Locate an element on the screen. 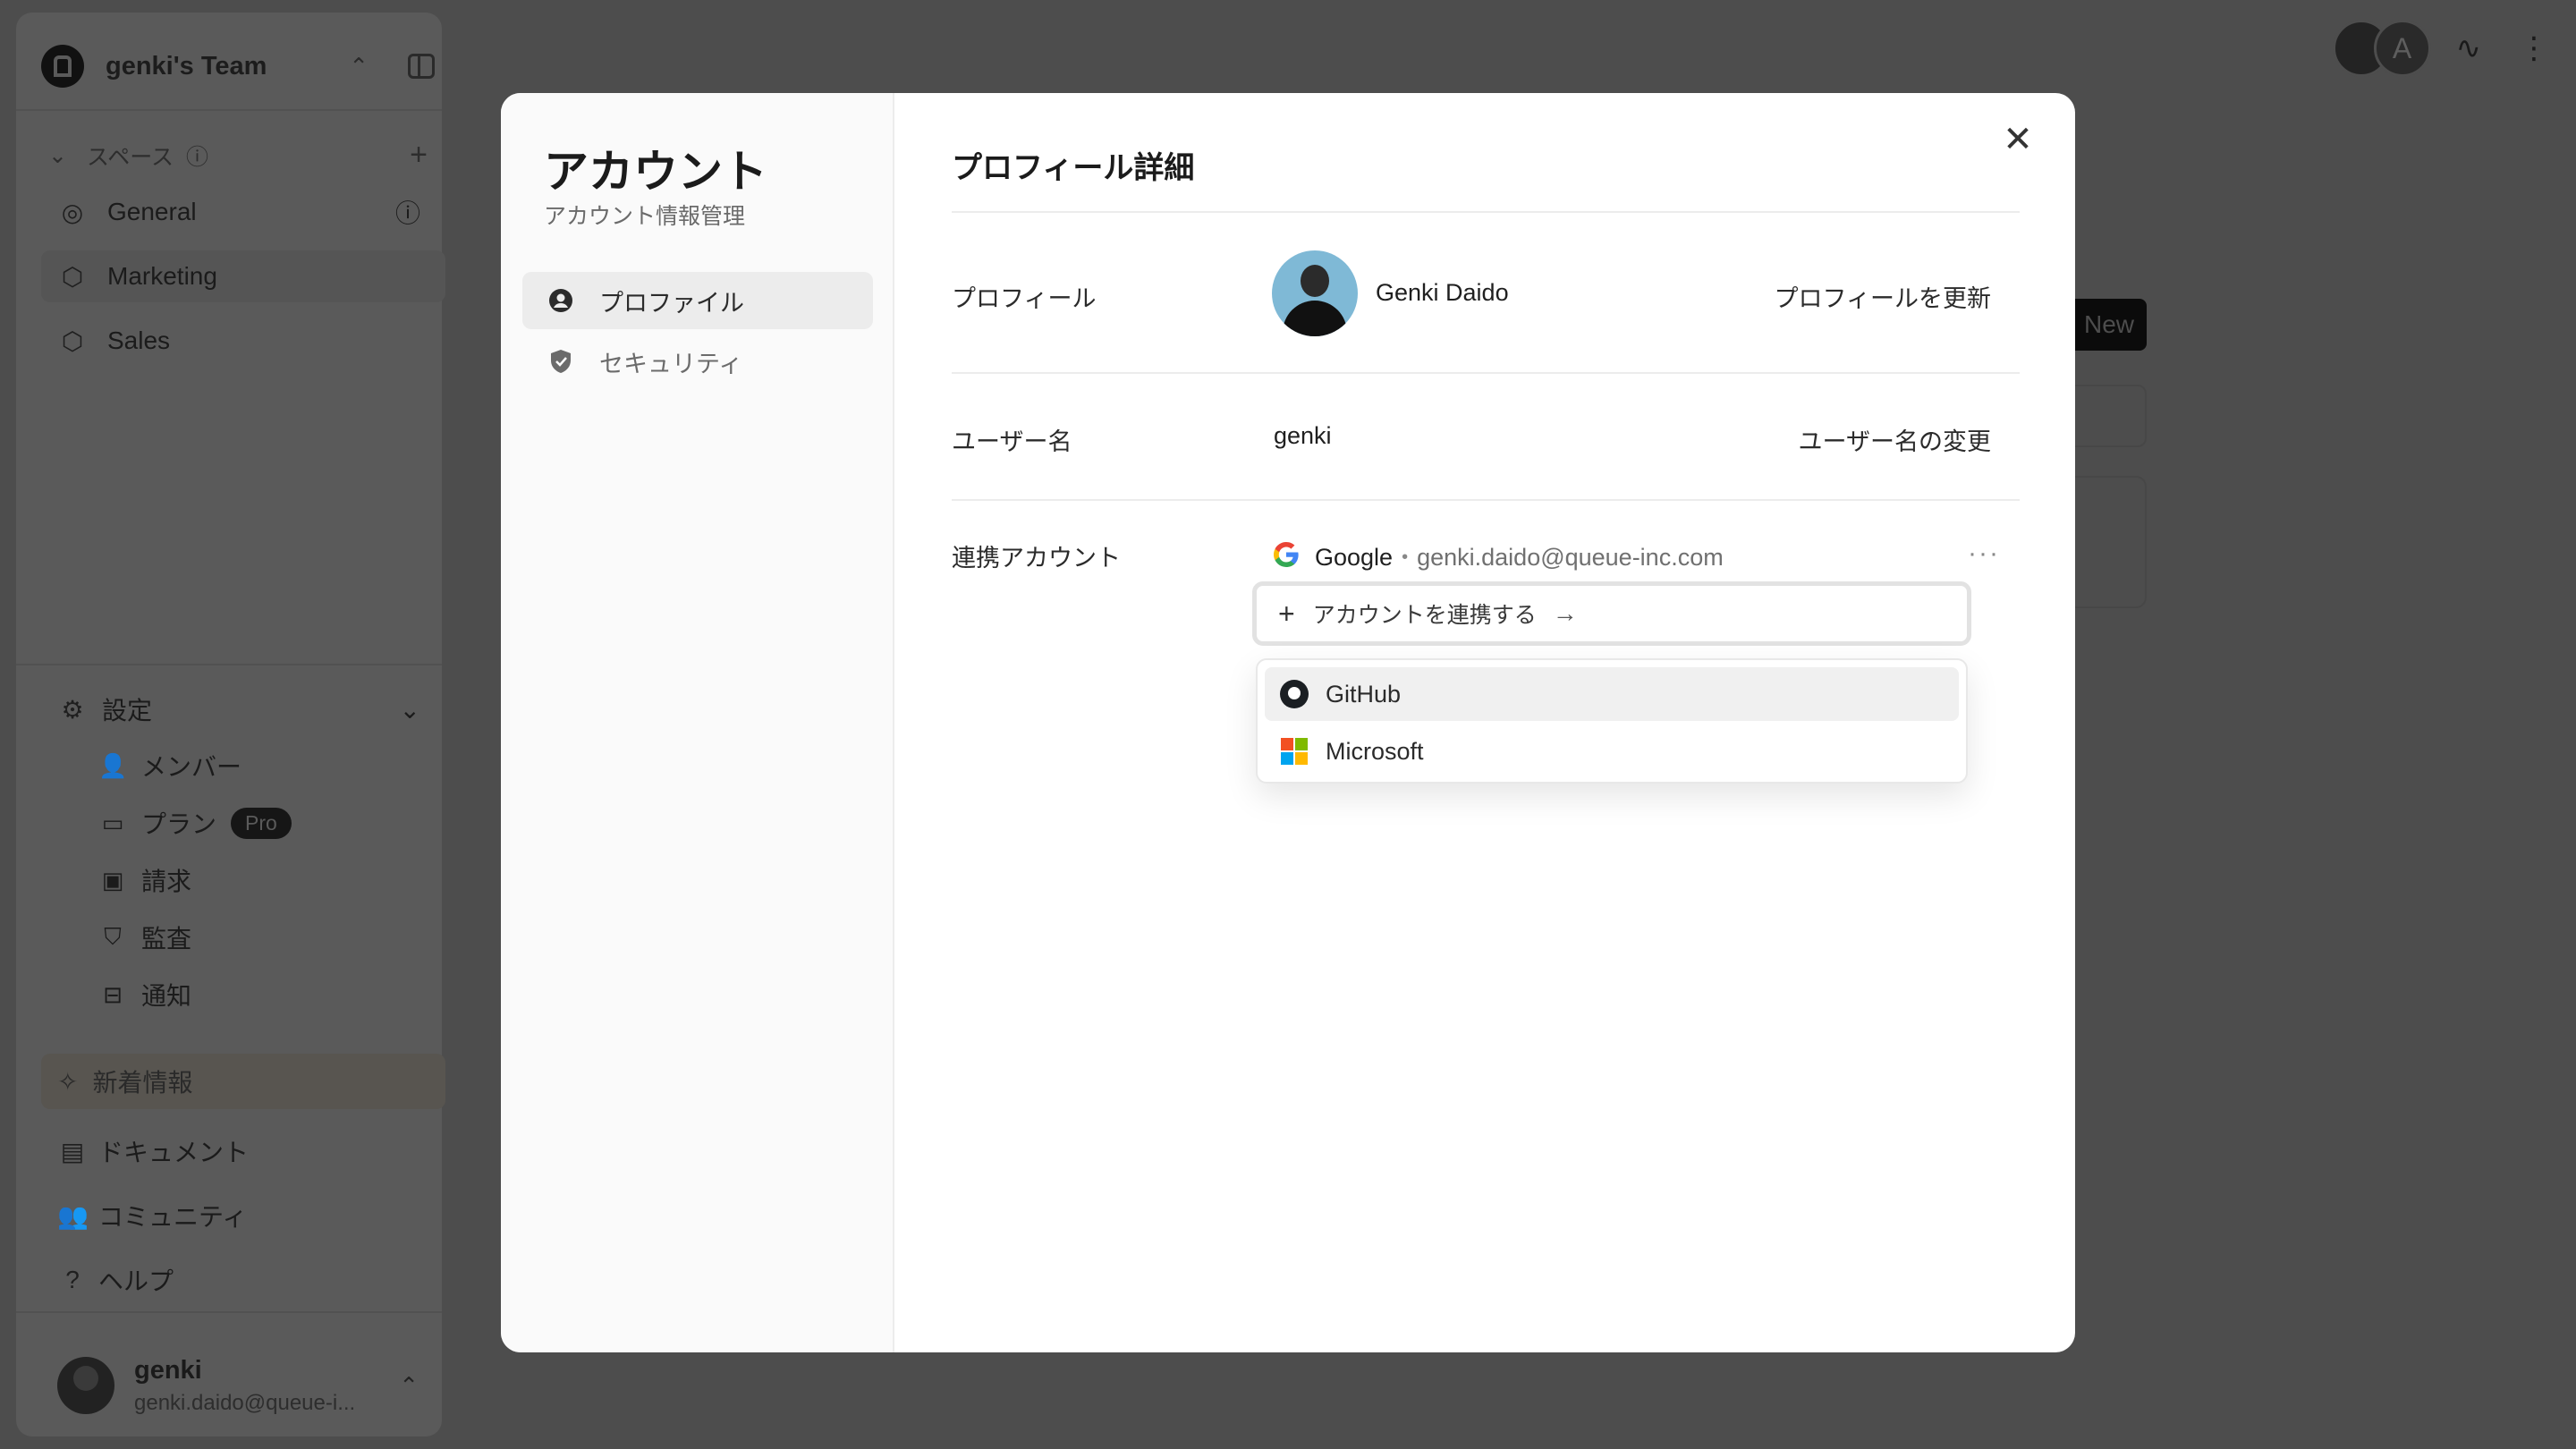 The height and width of the screenshot is (1449, 2576). document-icon: ▤ is located at coordinates (72, 1151).